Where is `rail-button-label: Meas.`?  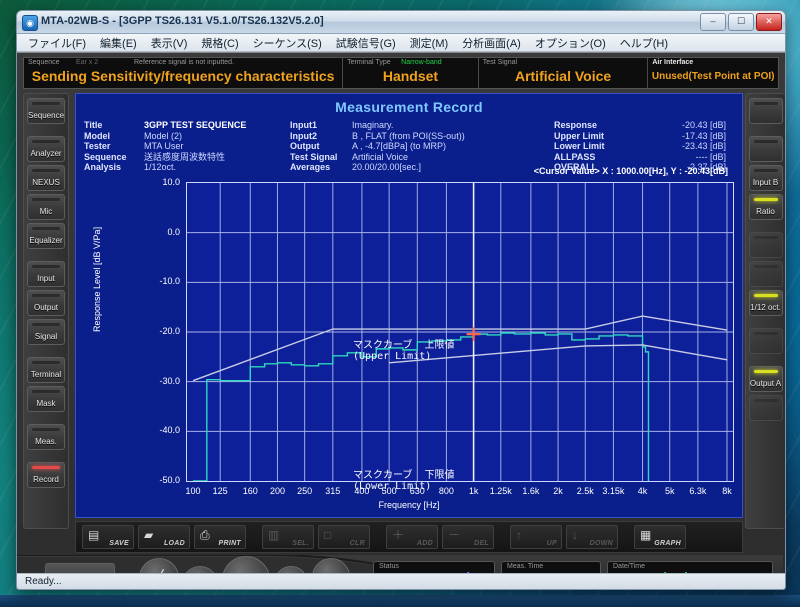
rail-button-label: Meas. is located at coordinates (46, 441).